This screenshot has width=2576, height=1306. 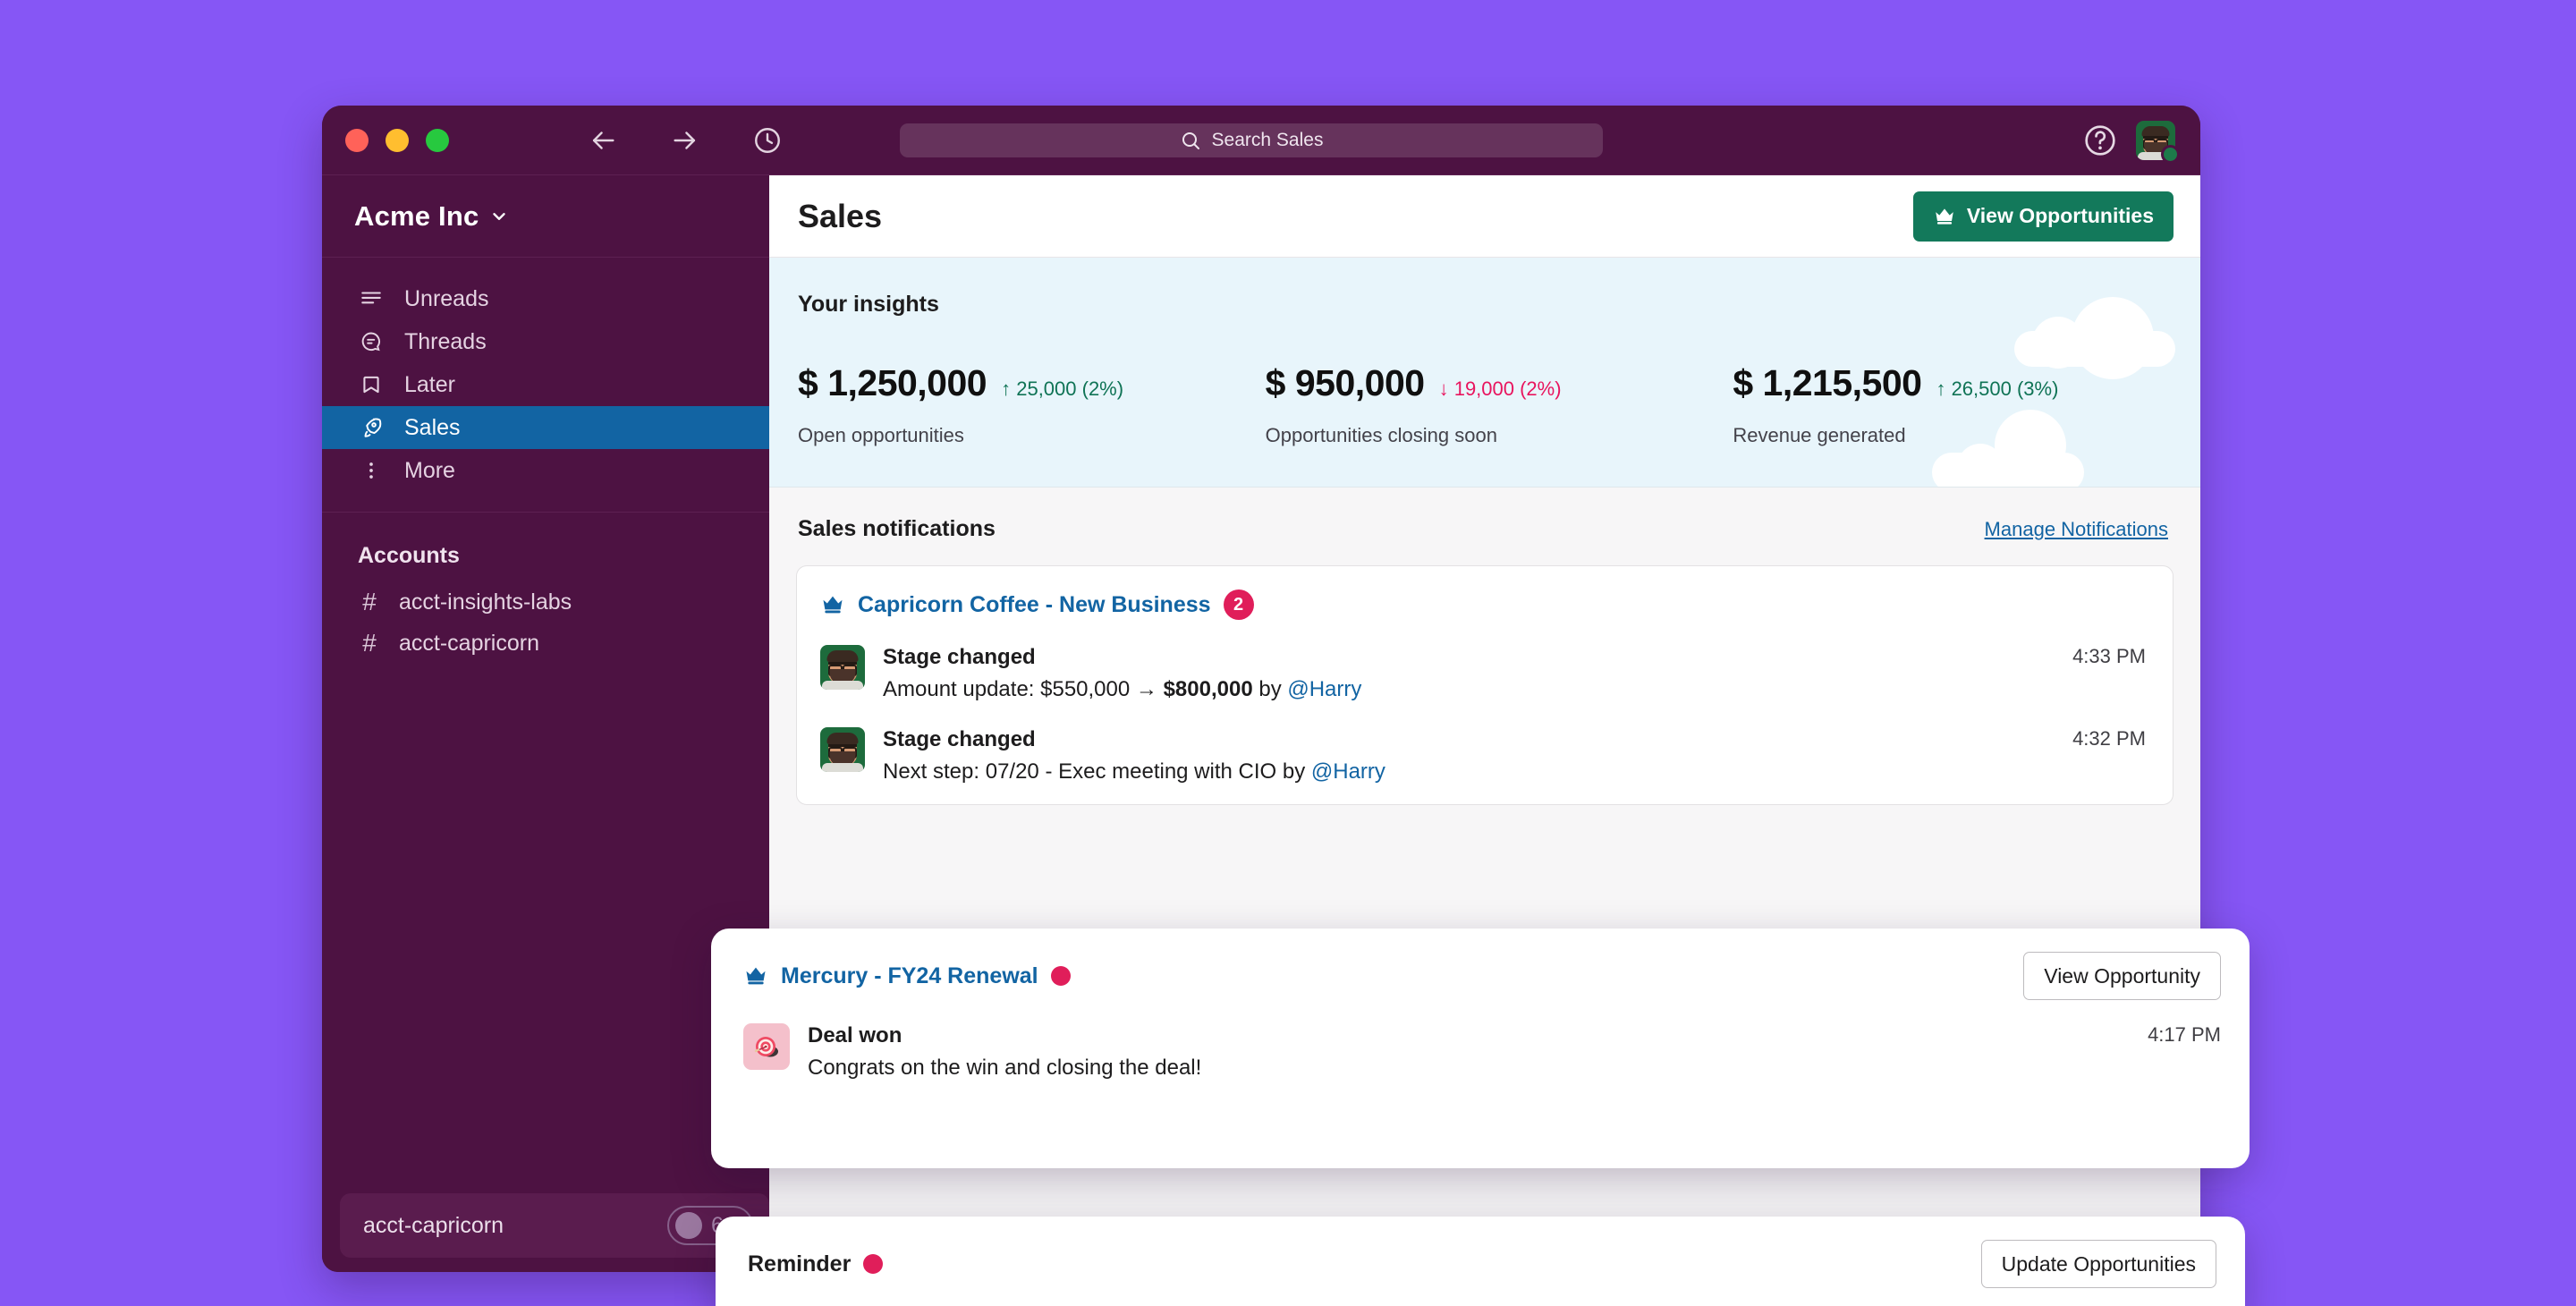 I want to click on stat-delta: ↑ 26,500 (3%), so click(x=1997, y=388).